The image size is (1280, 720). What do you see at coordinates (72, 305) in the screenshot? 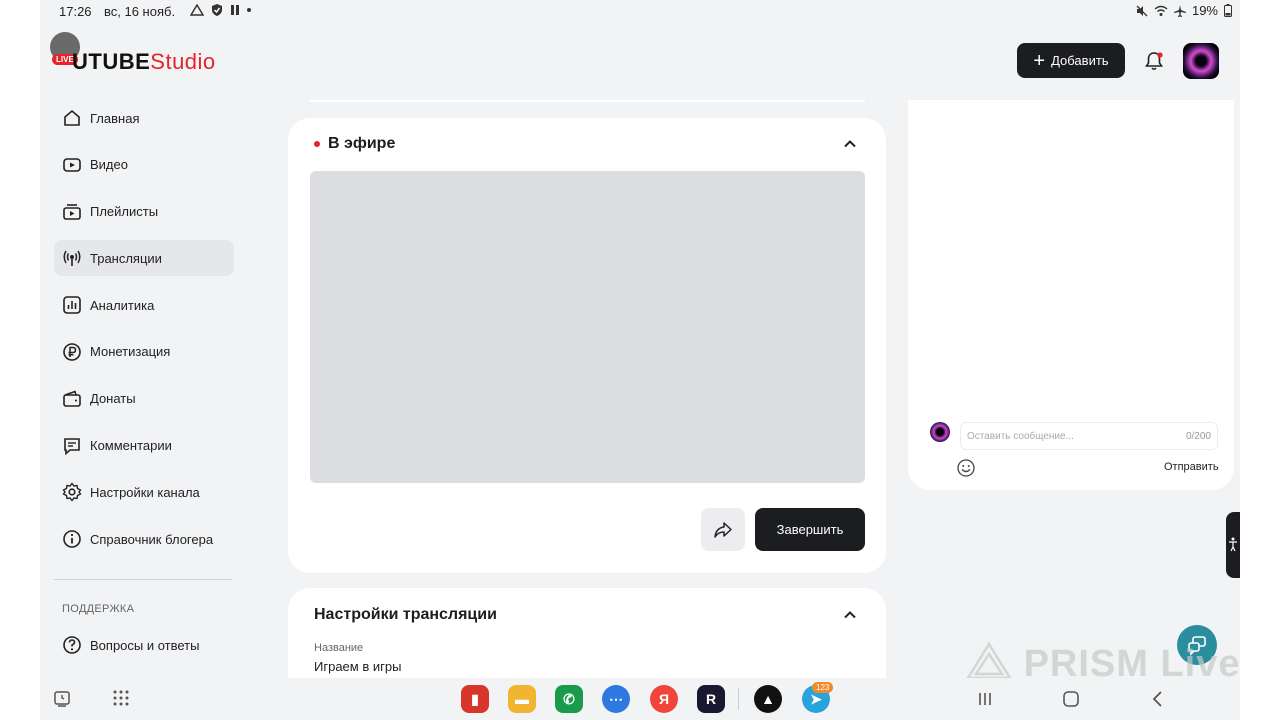
I see `analytics-icon` at bounding box center [72, 305].